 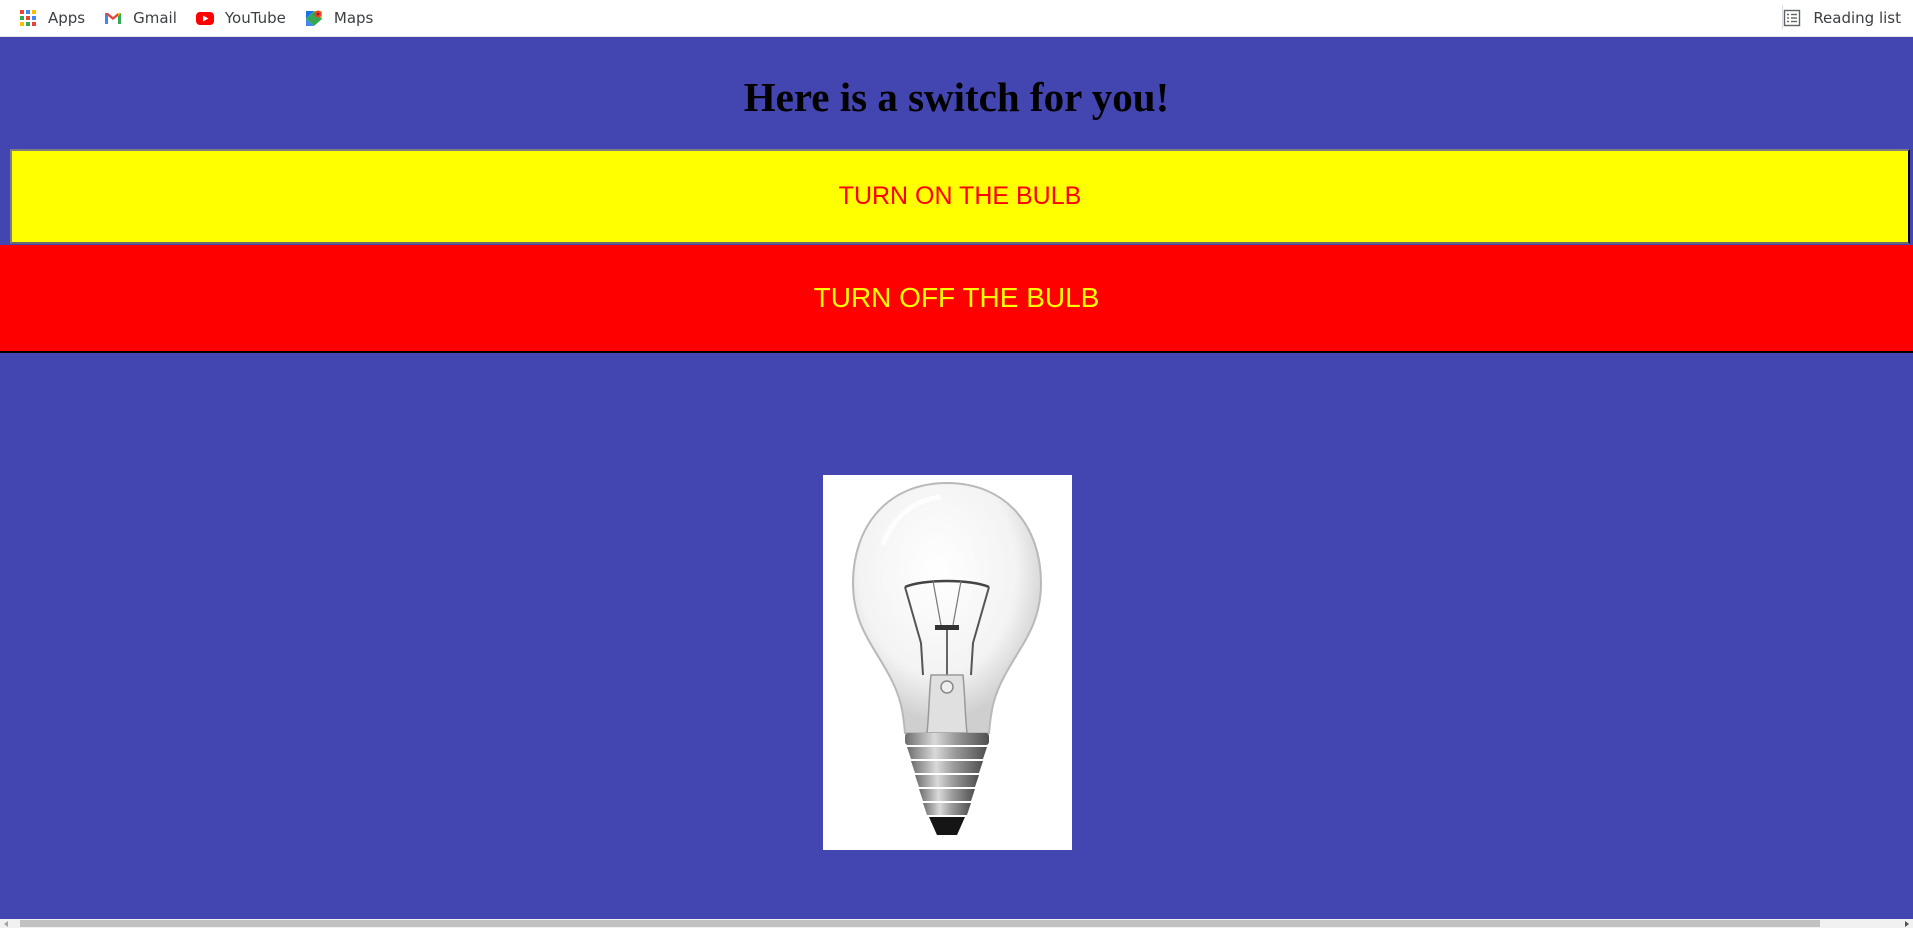 What do you see at coordinates (113, 18) in the screenshot?
I see `gmail-icon` at bounding box center [113, 18].